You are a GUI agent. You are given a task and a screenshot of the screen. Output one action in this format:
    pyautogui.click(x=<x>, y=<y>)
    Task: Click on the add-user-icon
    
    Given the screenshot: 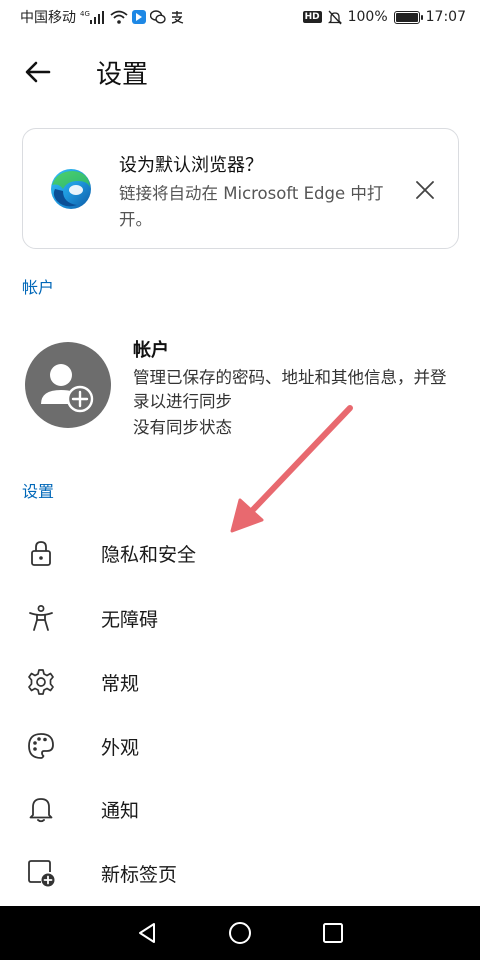 What is the action you would take?
    pyautogui.click(x=67, y=388)
    